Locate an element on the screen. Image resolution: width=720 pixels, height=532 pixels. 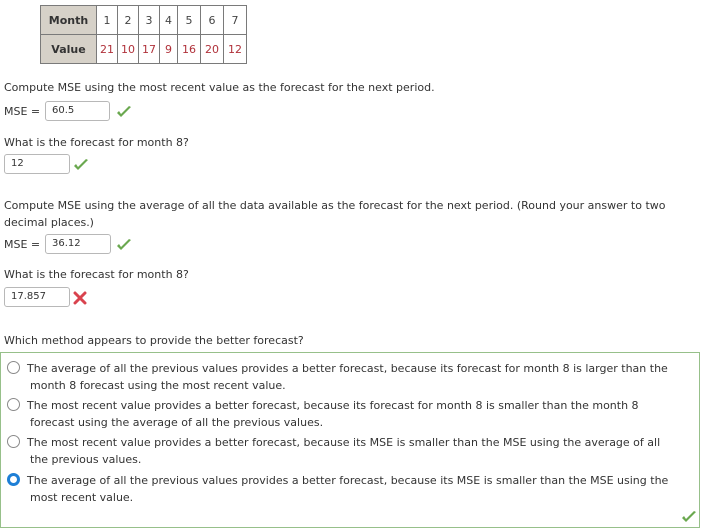
q2-forecast-input: 17.857 is located at coordinates (37, 297).